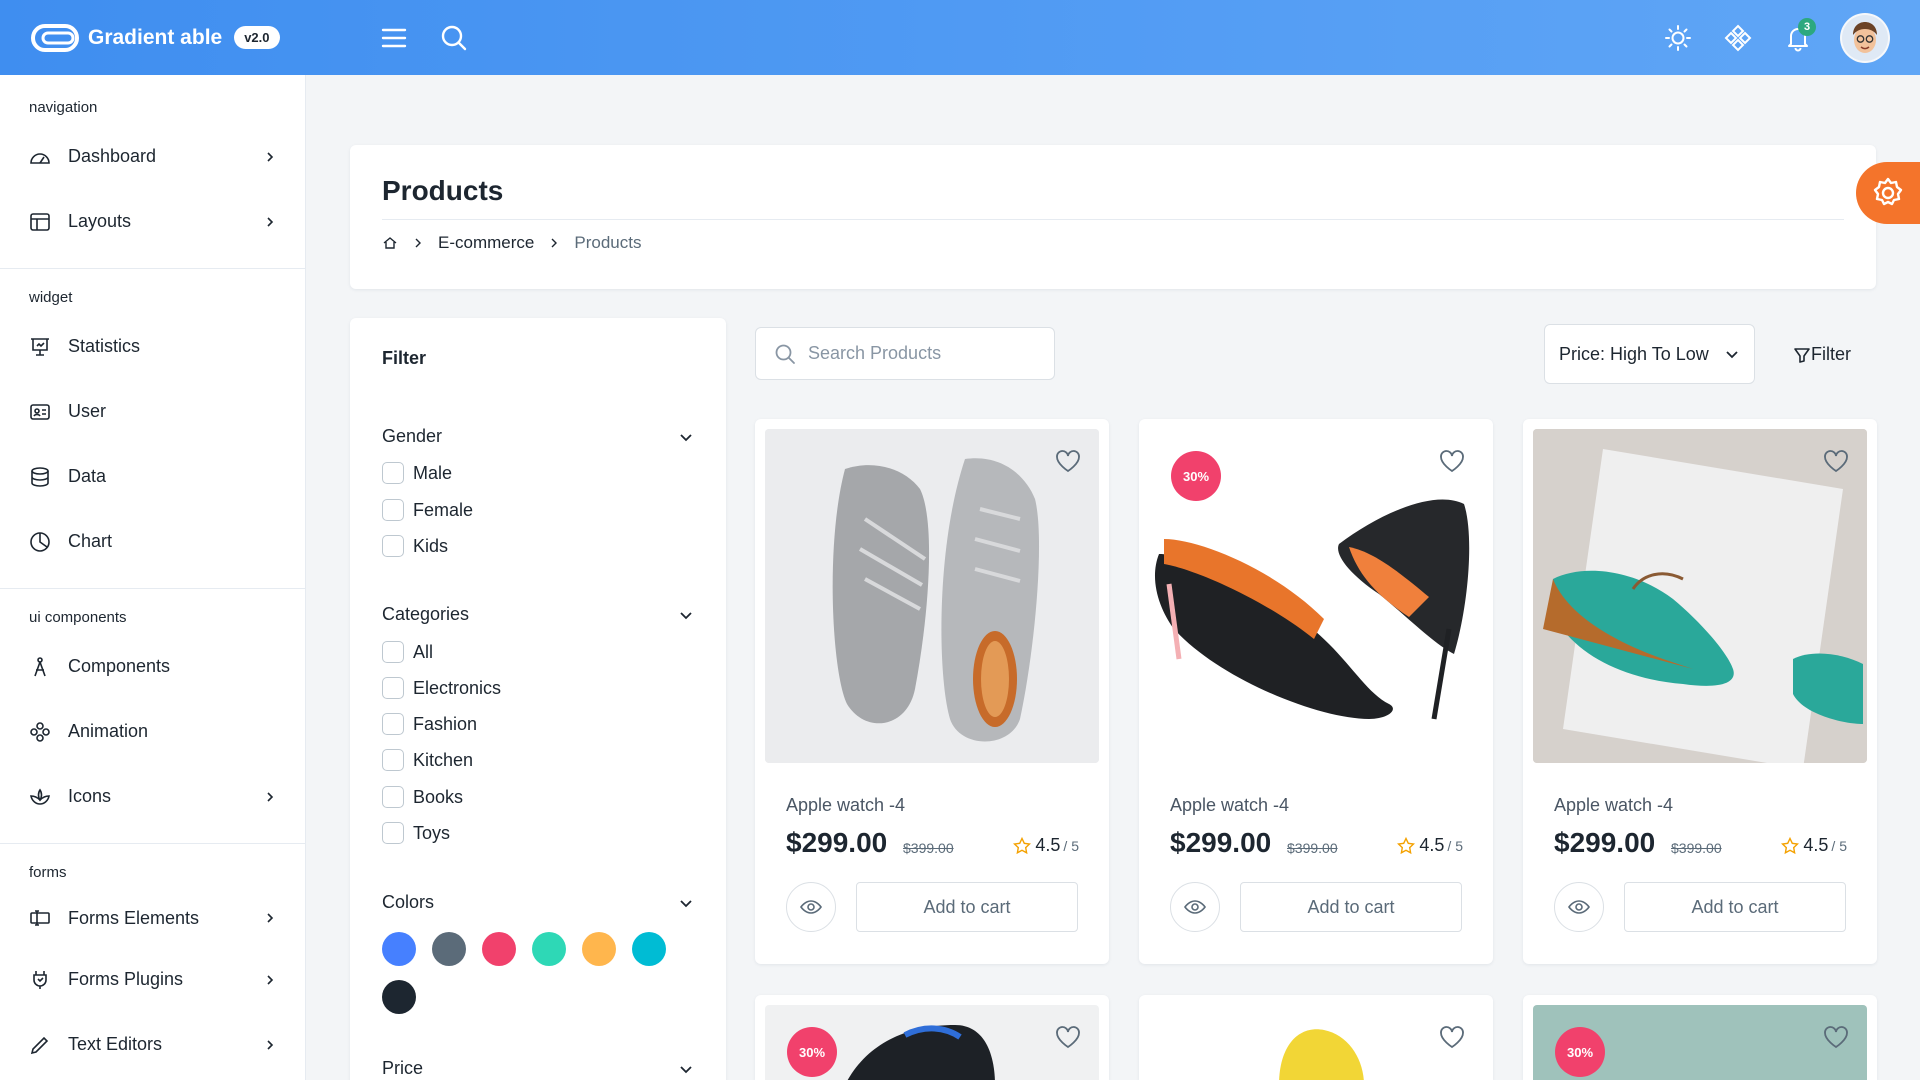 Image resolution: width=1920 pixels, height=1080 pixels. What do you see at coordinates (152, 411) in the screenshot?
I see `sidebar-item-user: User` at bounding box center [152, 411].